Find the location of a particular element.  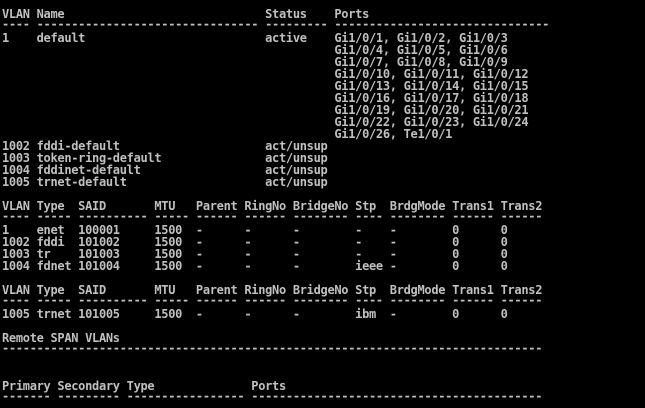

vlan-row-1005: 1005 trnet-default act/unsup is located at coordinates (165, 182).